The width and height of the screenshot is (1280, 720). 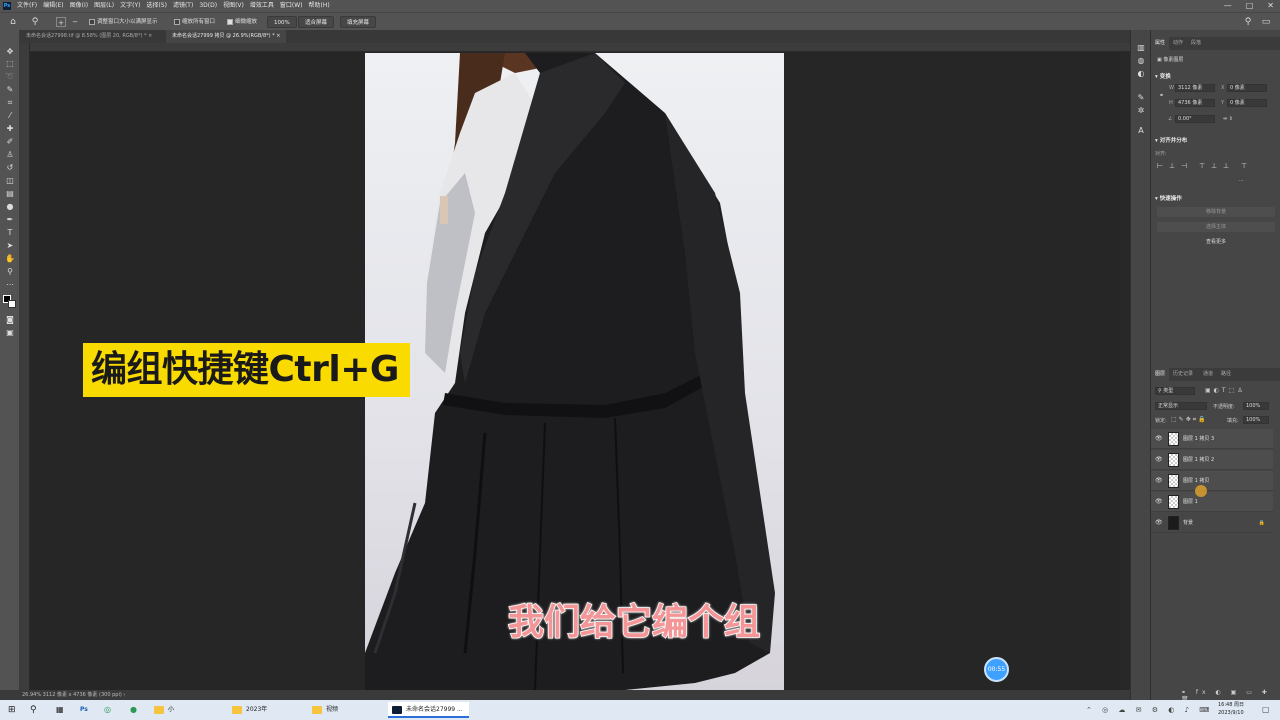 I want to click on system-tray-icons: ⌃ ◎ ☁ ✉ ⚙ ◐ ♪ ⌨, so click(x=1149, y=710).